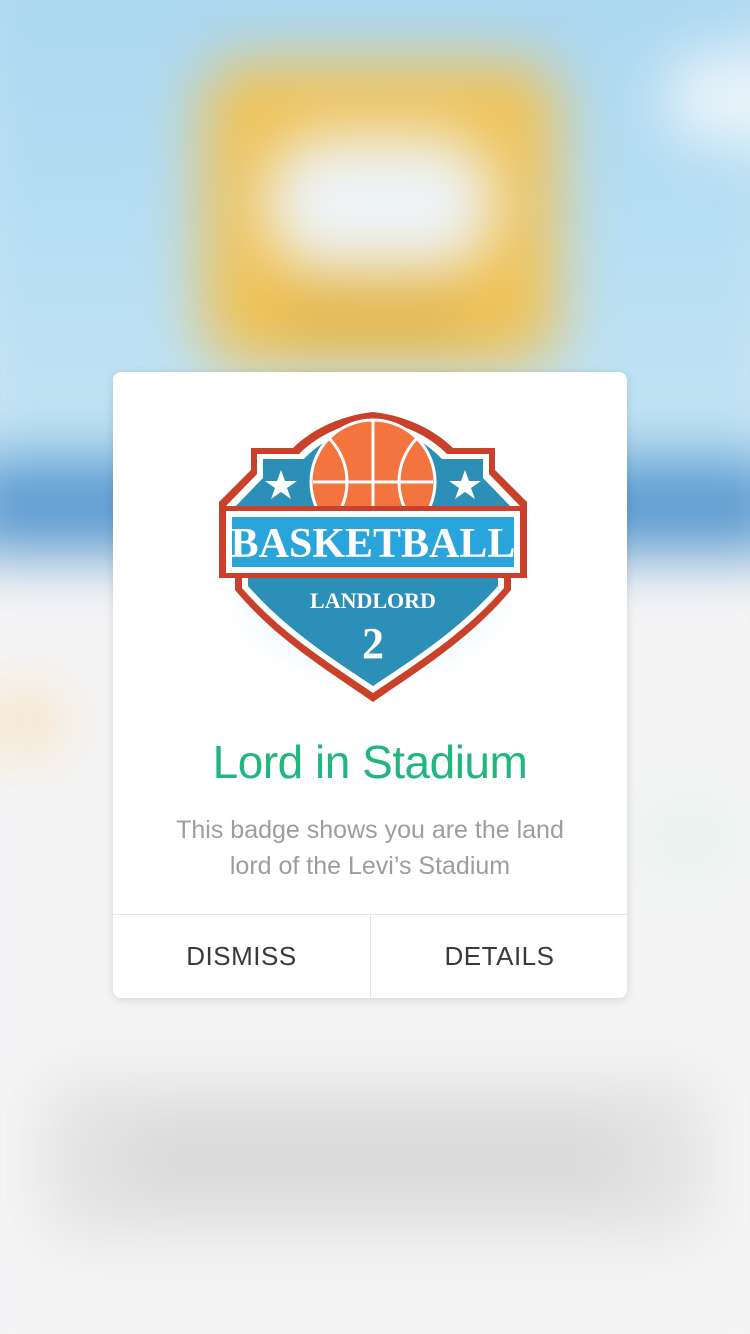 This screenshot has height=1334, width=750. Describe the element at coordinates (375, 313) in the screenshot. I see `background-stadium-base` at that location.